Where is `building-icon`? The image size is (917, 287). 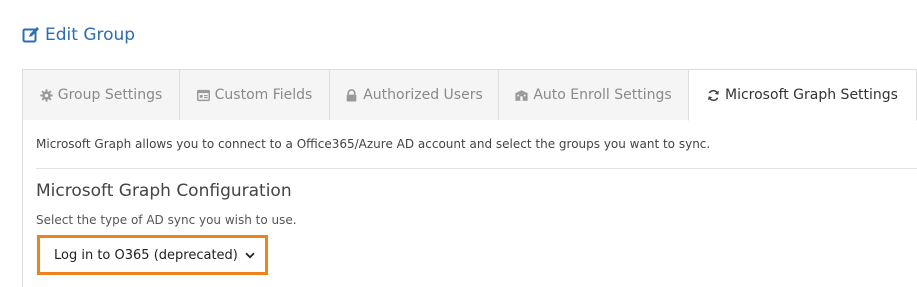
building-icon is located at coordinates (521, 95).